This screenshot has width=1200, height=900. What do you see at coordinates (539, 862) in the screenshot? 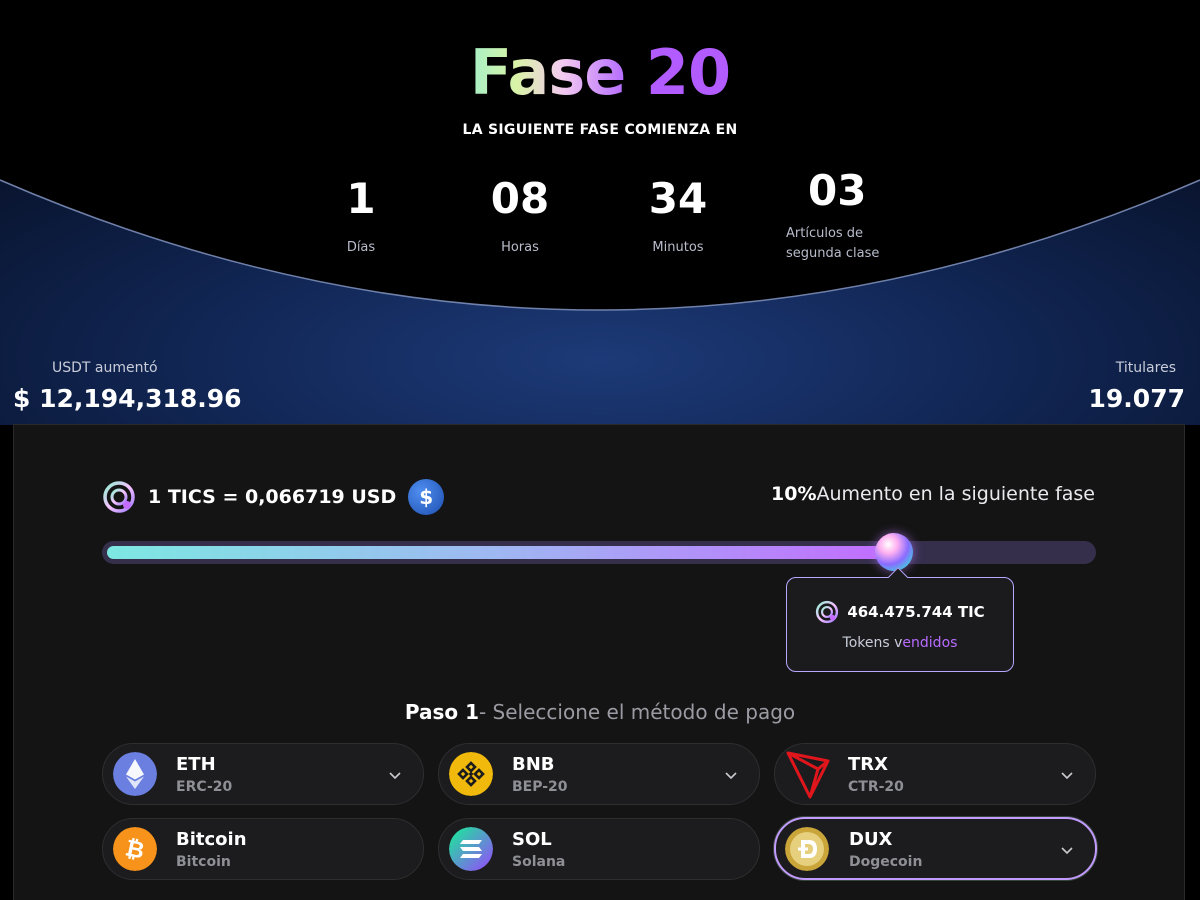
I see `payment-network: Solana` at bounding box center [539, 862].